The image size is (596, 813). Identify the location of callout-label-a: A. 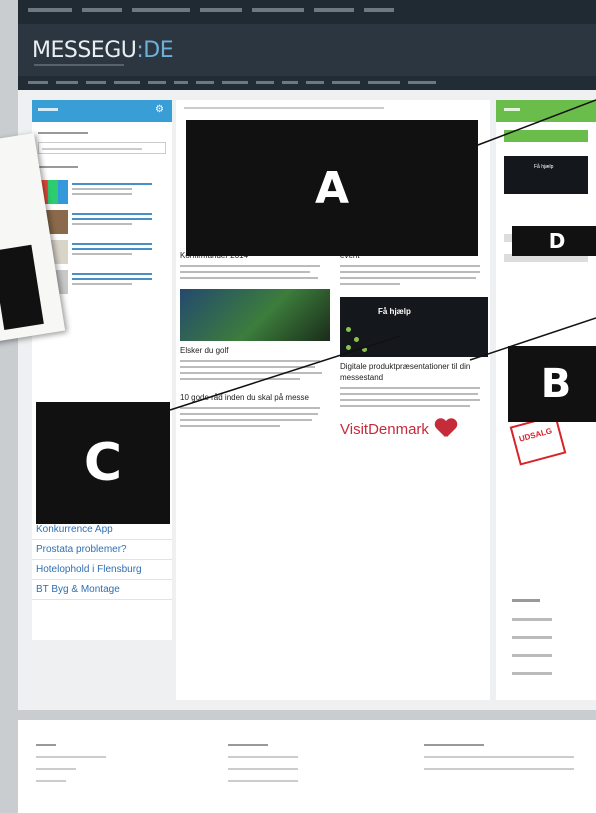
(332, 188).